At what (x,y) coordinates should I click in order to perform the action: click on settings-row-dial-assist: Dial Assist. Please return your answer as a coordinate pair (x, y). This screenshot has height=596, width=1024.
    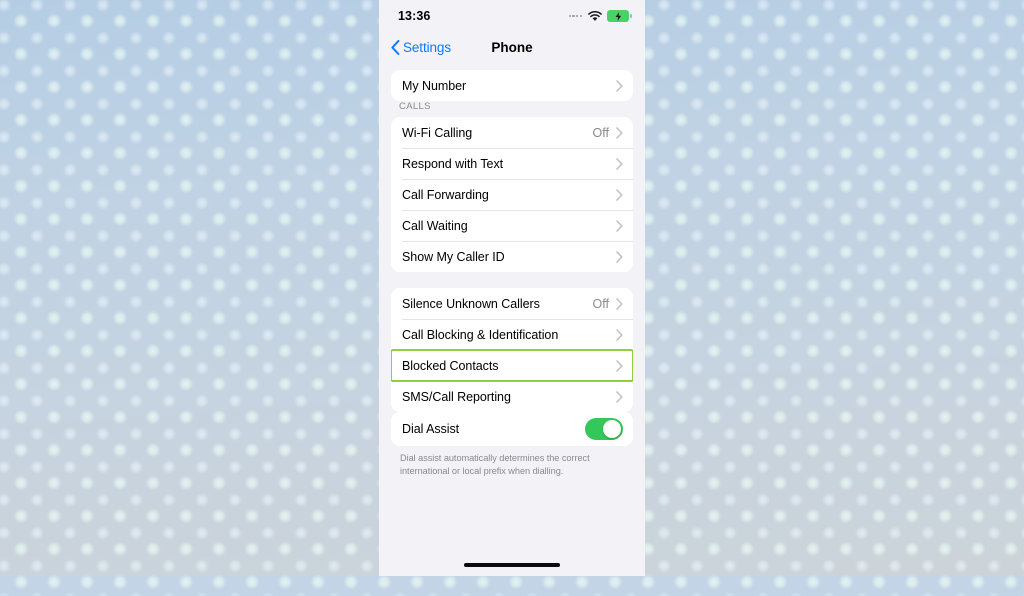
    Looking at the image, I should click on (512, 429).